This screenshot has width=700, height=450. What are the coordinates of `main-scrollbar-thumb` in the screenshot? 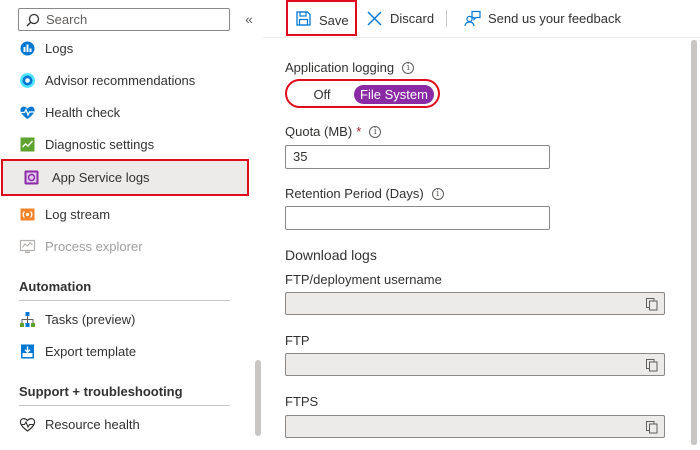 It's located at (694, 242).